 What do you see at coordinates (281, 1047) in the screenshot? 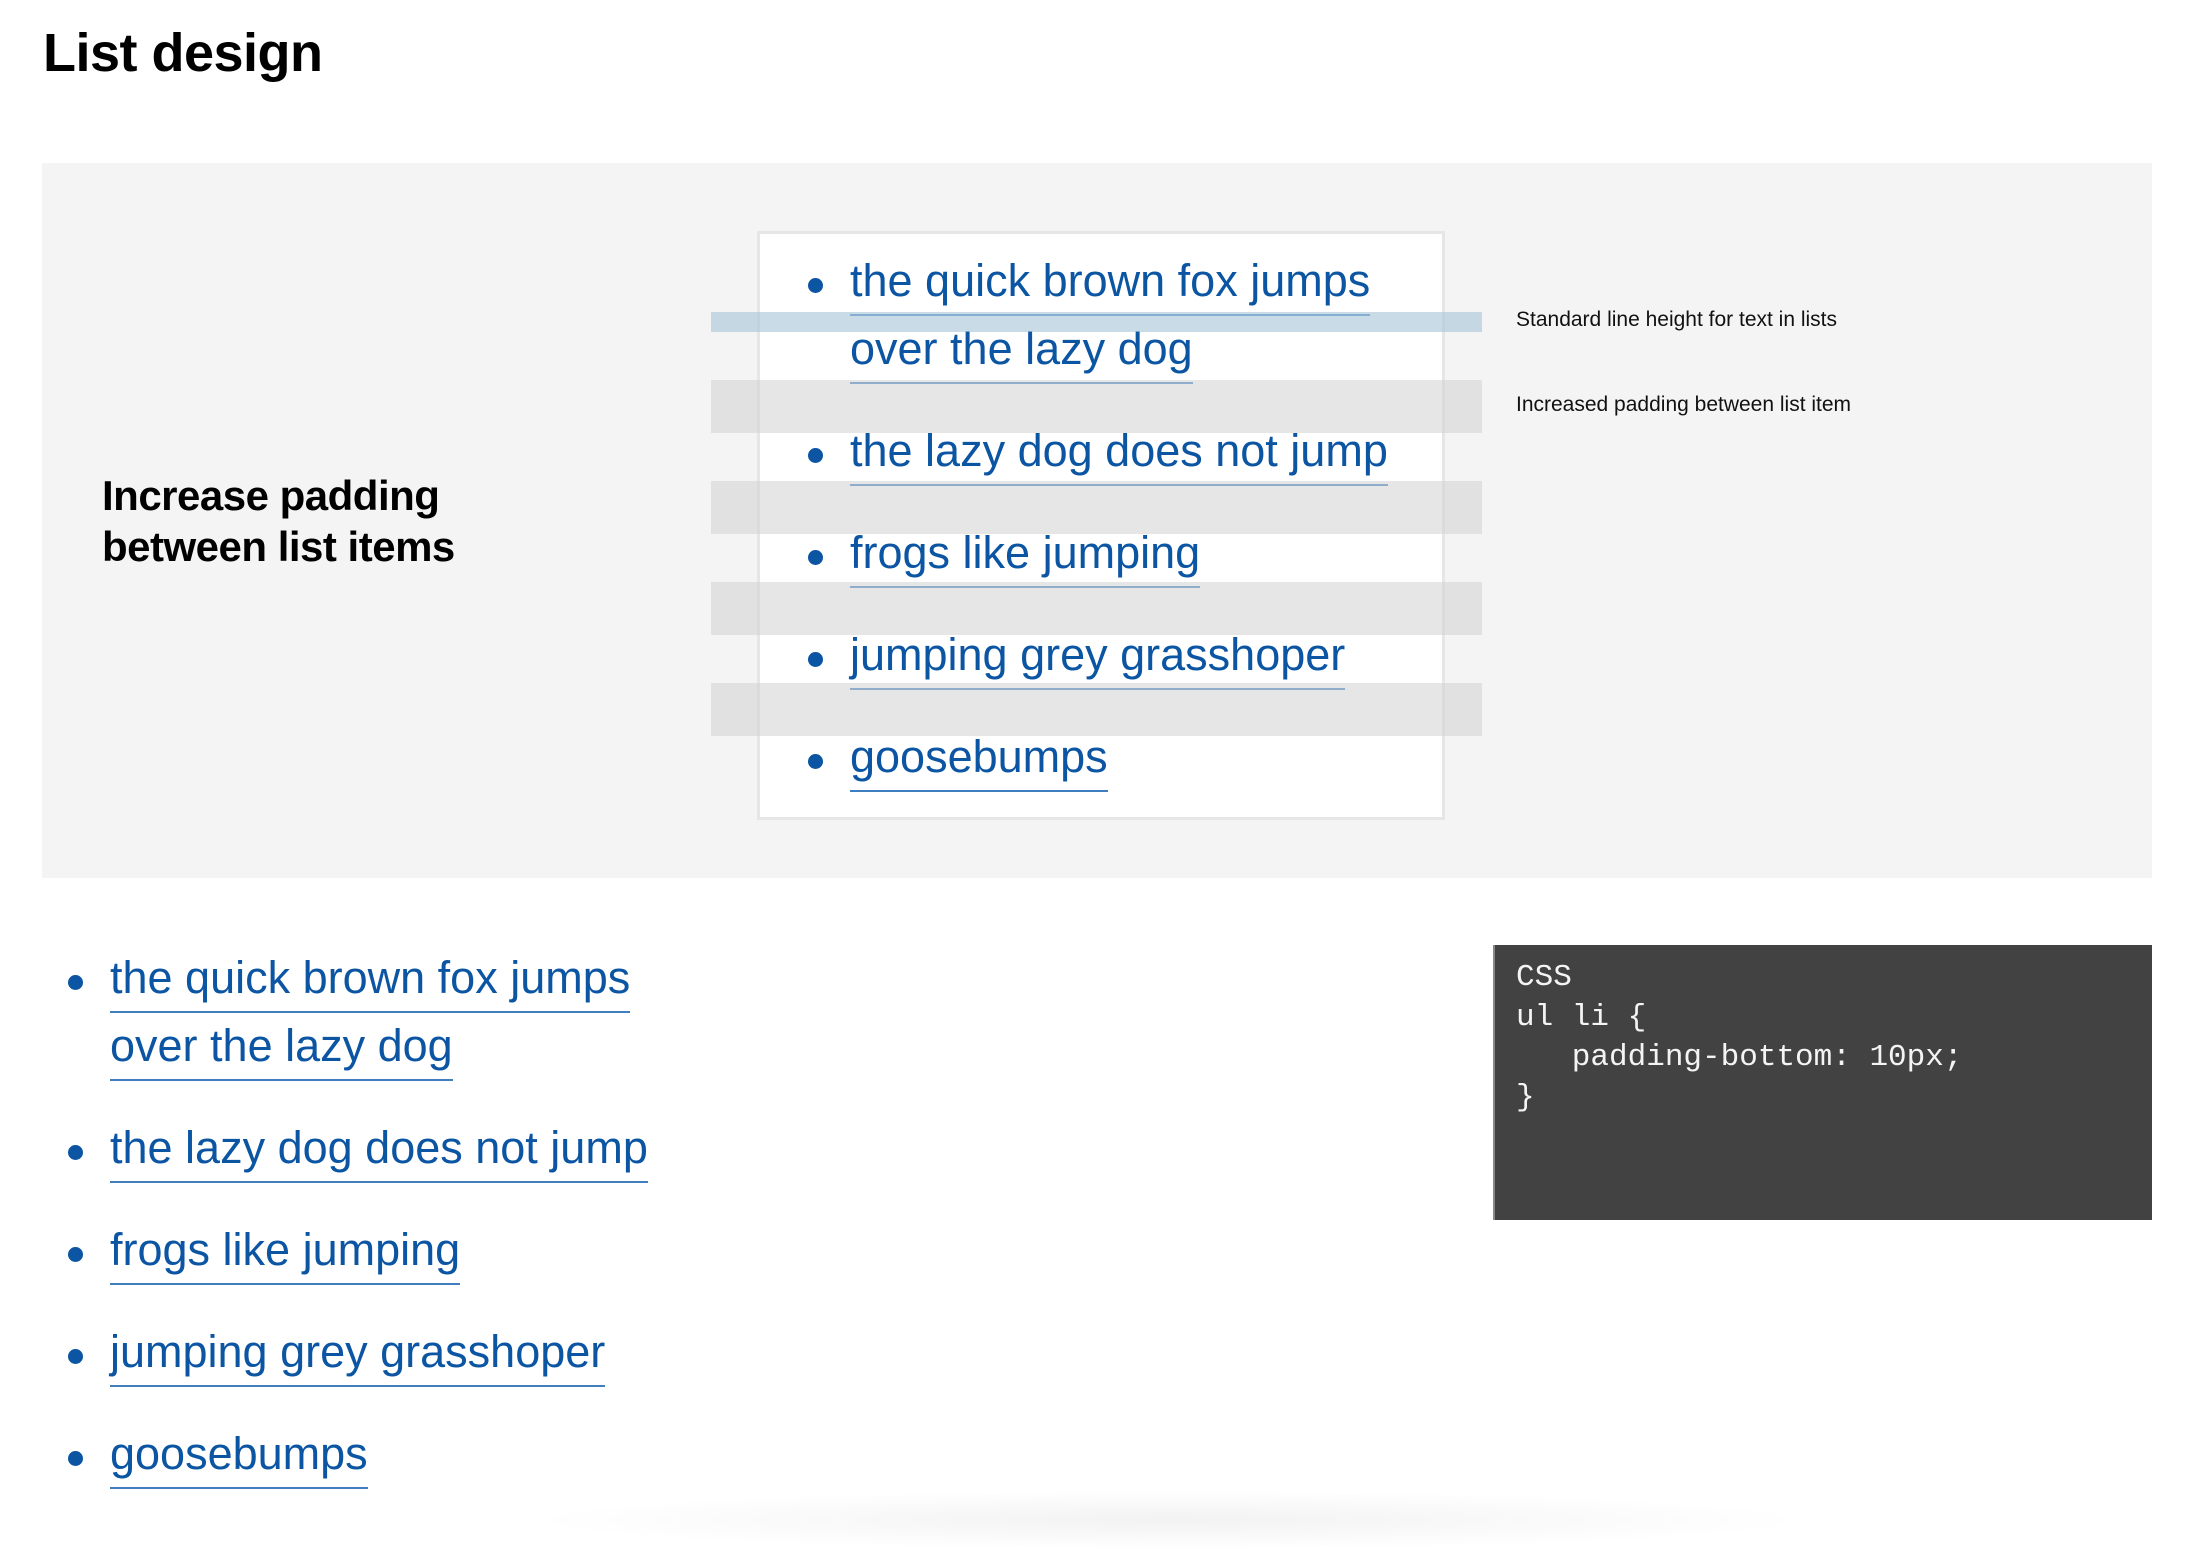
I see `list-item-link: over the lazy dog` at bounding box center [281, 1047].